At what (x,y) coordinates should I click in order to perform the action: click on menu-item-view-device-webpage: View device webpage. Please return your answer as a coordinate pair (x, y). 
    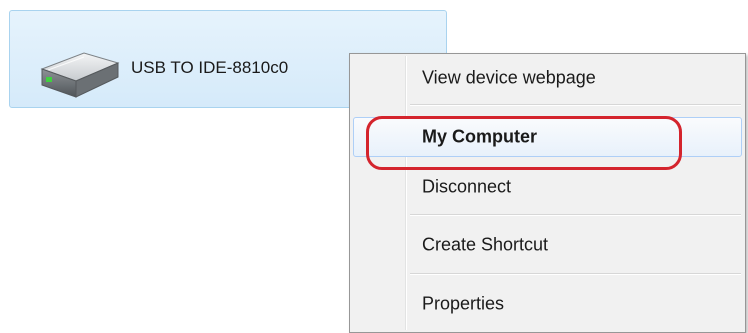
    Looking at the image, I should click on (547, 78).